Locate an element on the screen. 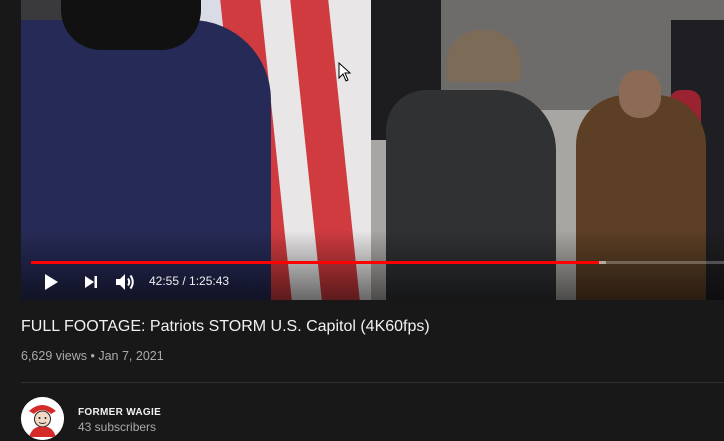 The width and height of the screenshot is (724, 441). progress-bar is located at coordinates (377, 262).